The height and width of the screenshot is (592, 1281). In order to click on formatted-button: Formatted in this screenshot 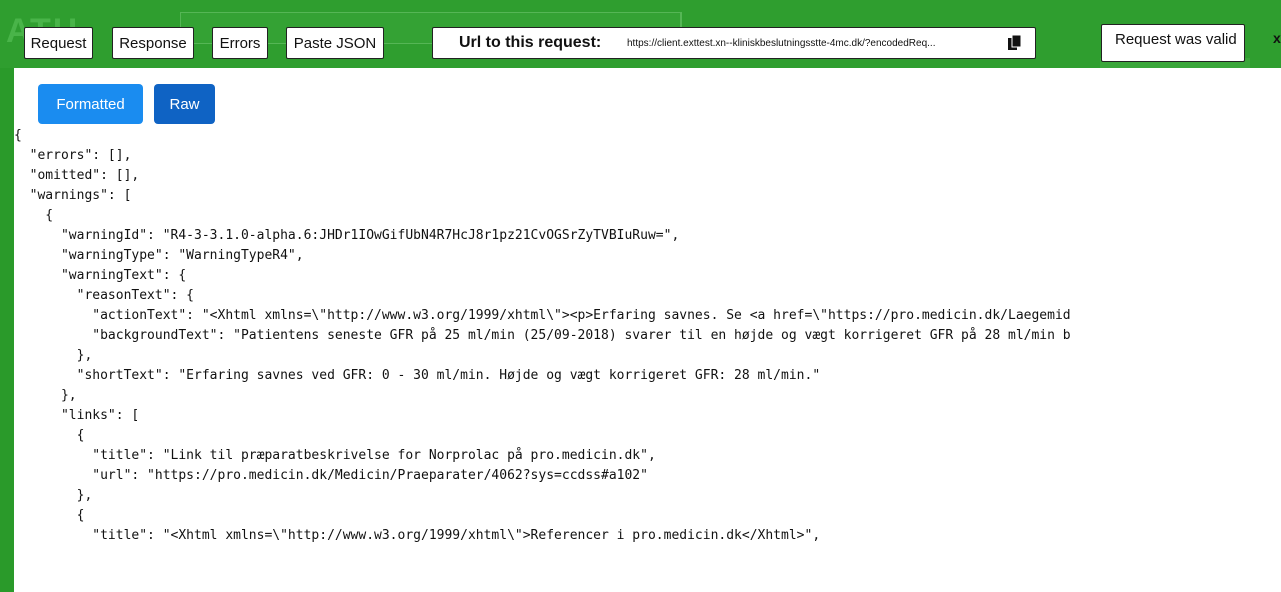, I will do `click(90, 104)`.